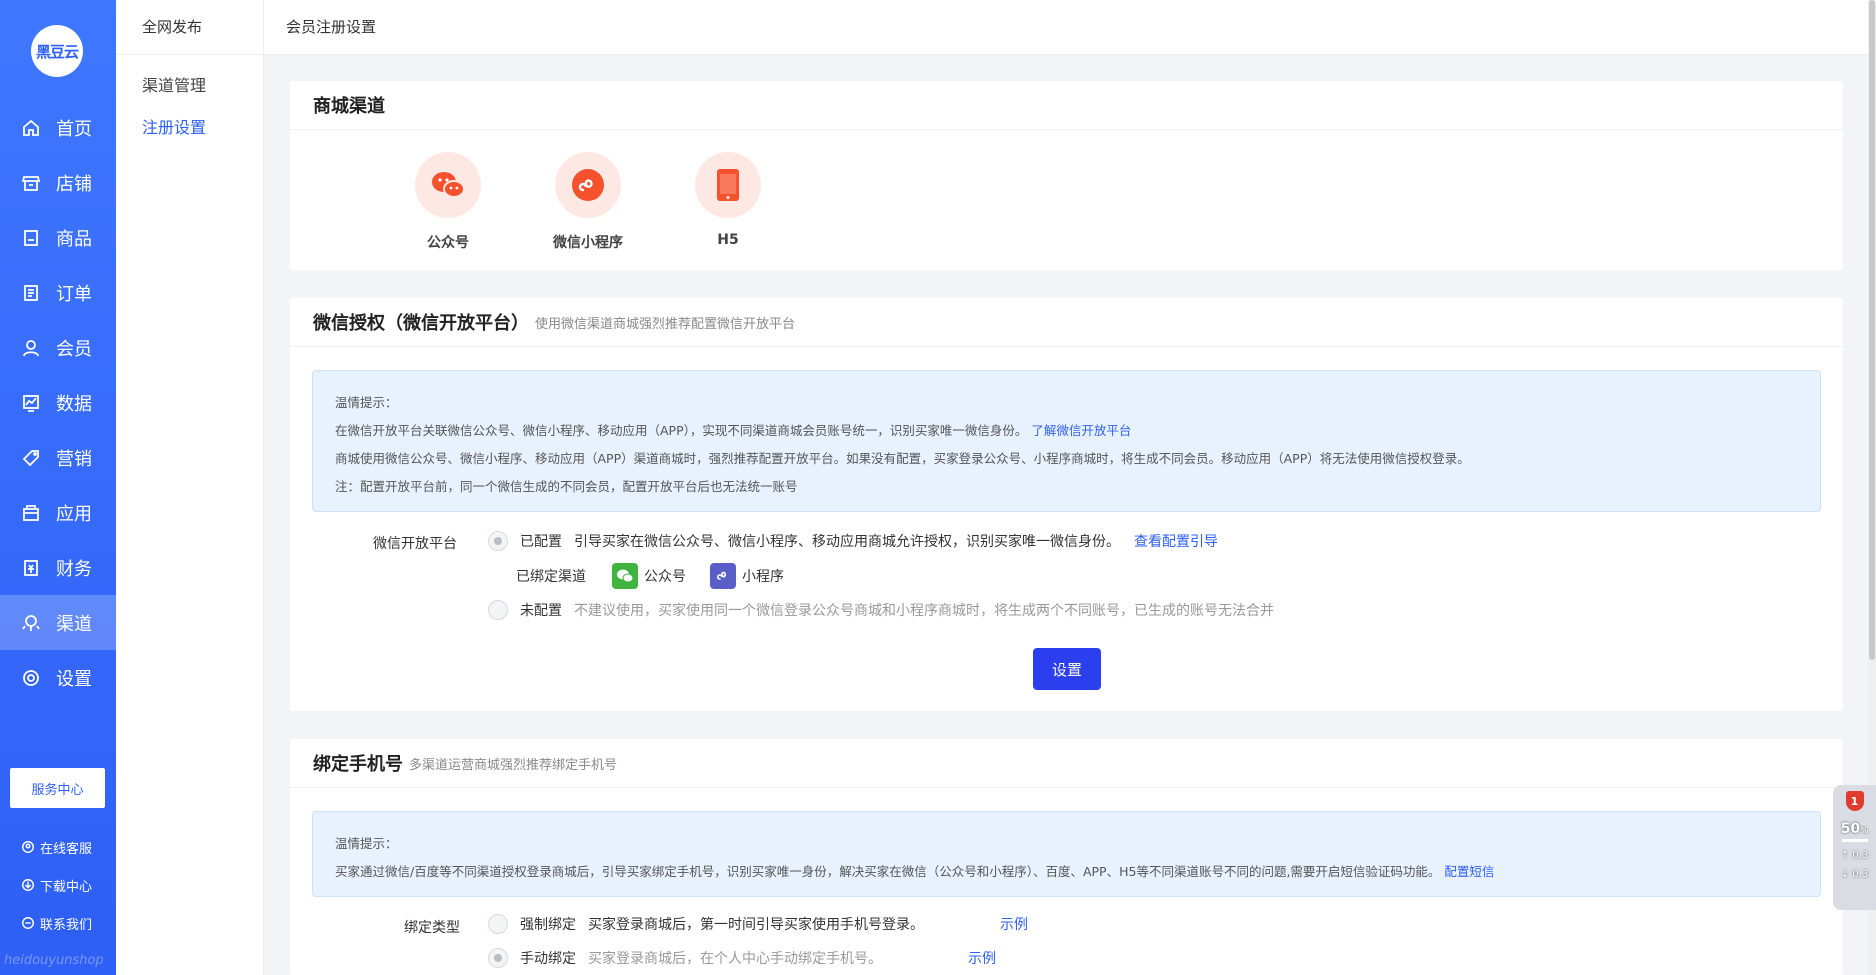 Image resolution: width=1876 pixels, height=975 pixels. I want to click on data-icon, so click(31, 403).